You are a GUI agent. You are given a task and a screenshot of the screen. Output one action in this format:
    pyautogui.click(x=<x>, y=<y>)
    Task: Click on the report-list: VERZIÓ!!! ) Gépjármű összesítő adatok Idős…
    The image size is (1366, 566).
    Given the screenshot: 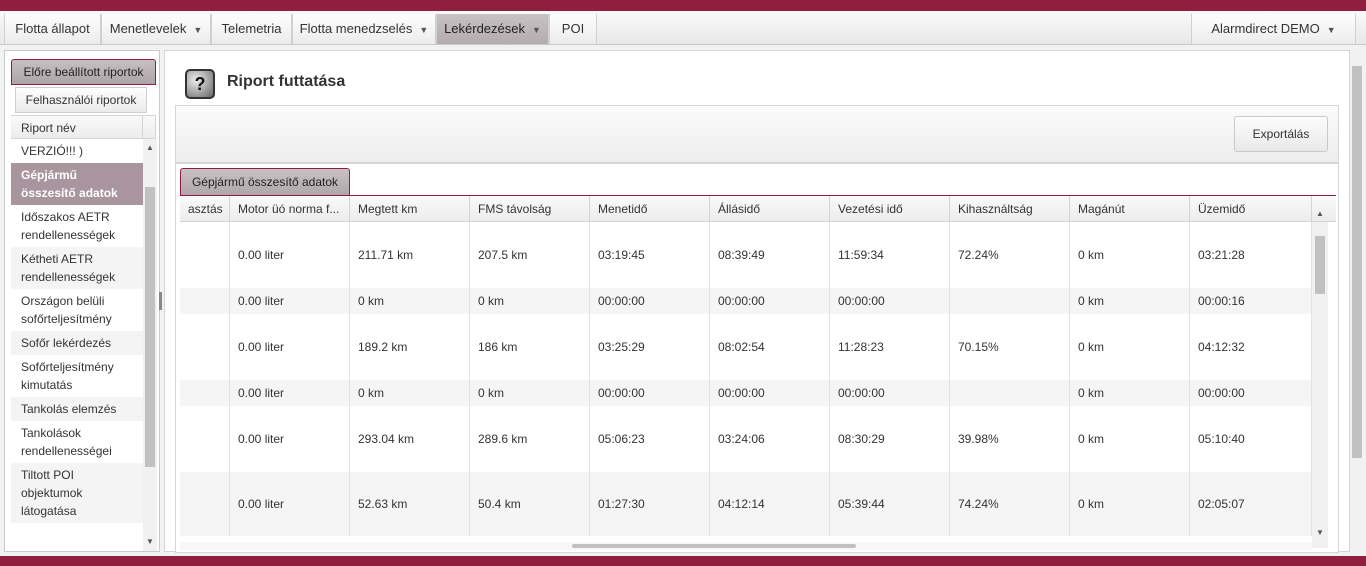 What is the action you would take?
    pyautogui.click(x=77, y=345)
    